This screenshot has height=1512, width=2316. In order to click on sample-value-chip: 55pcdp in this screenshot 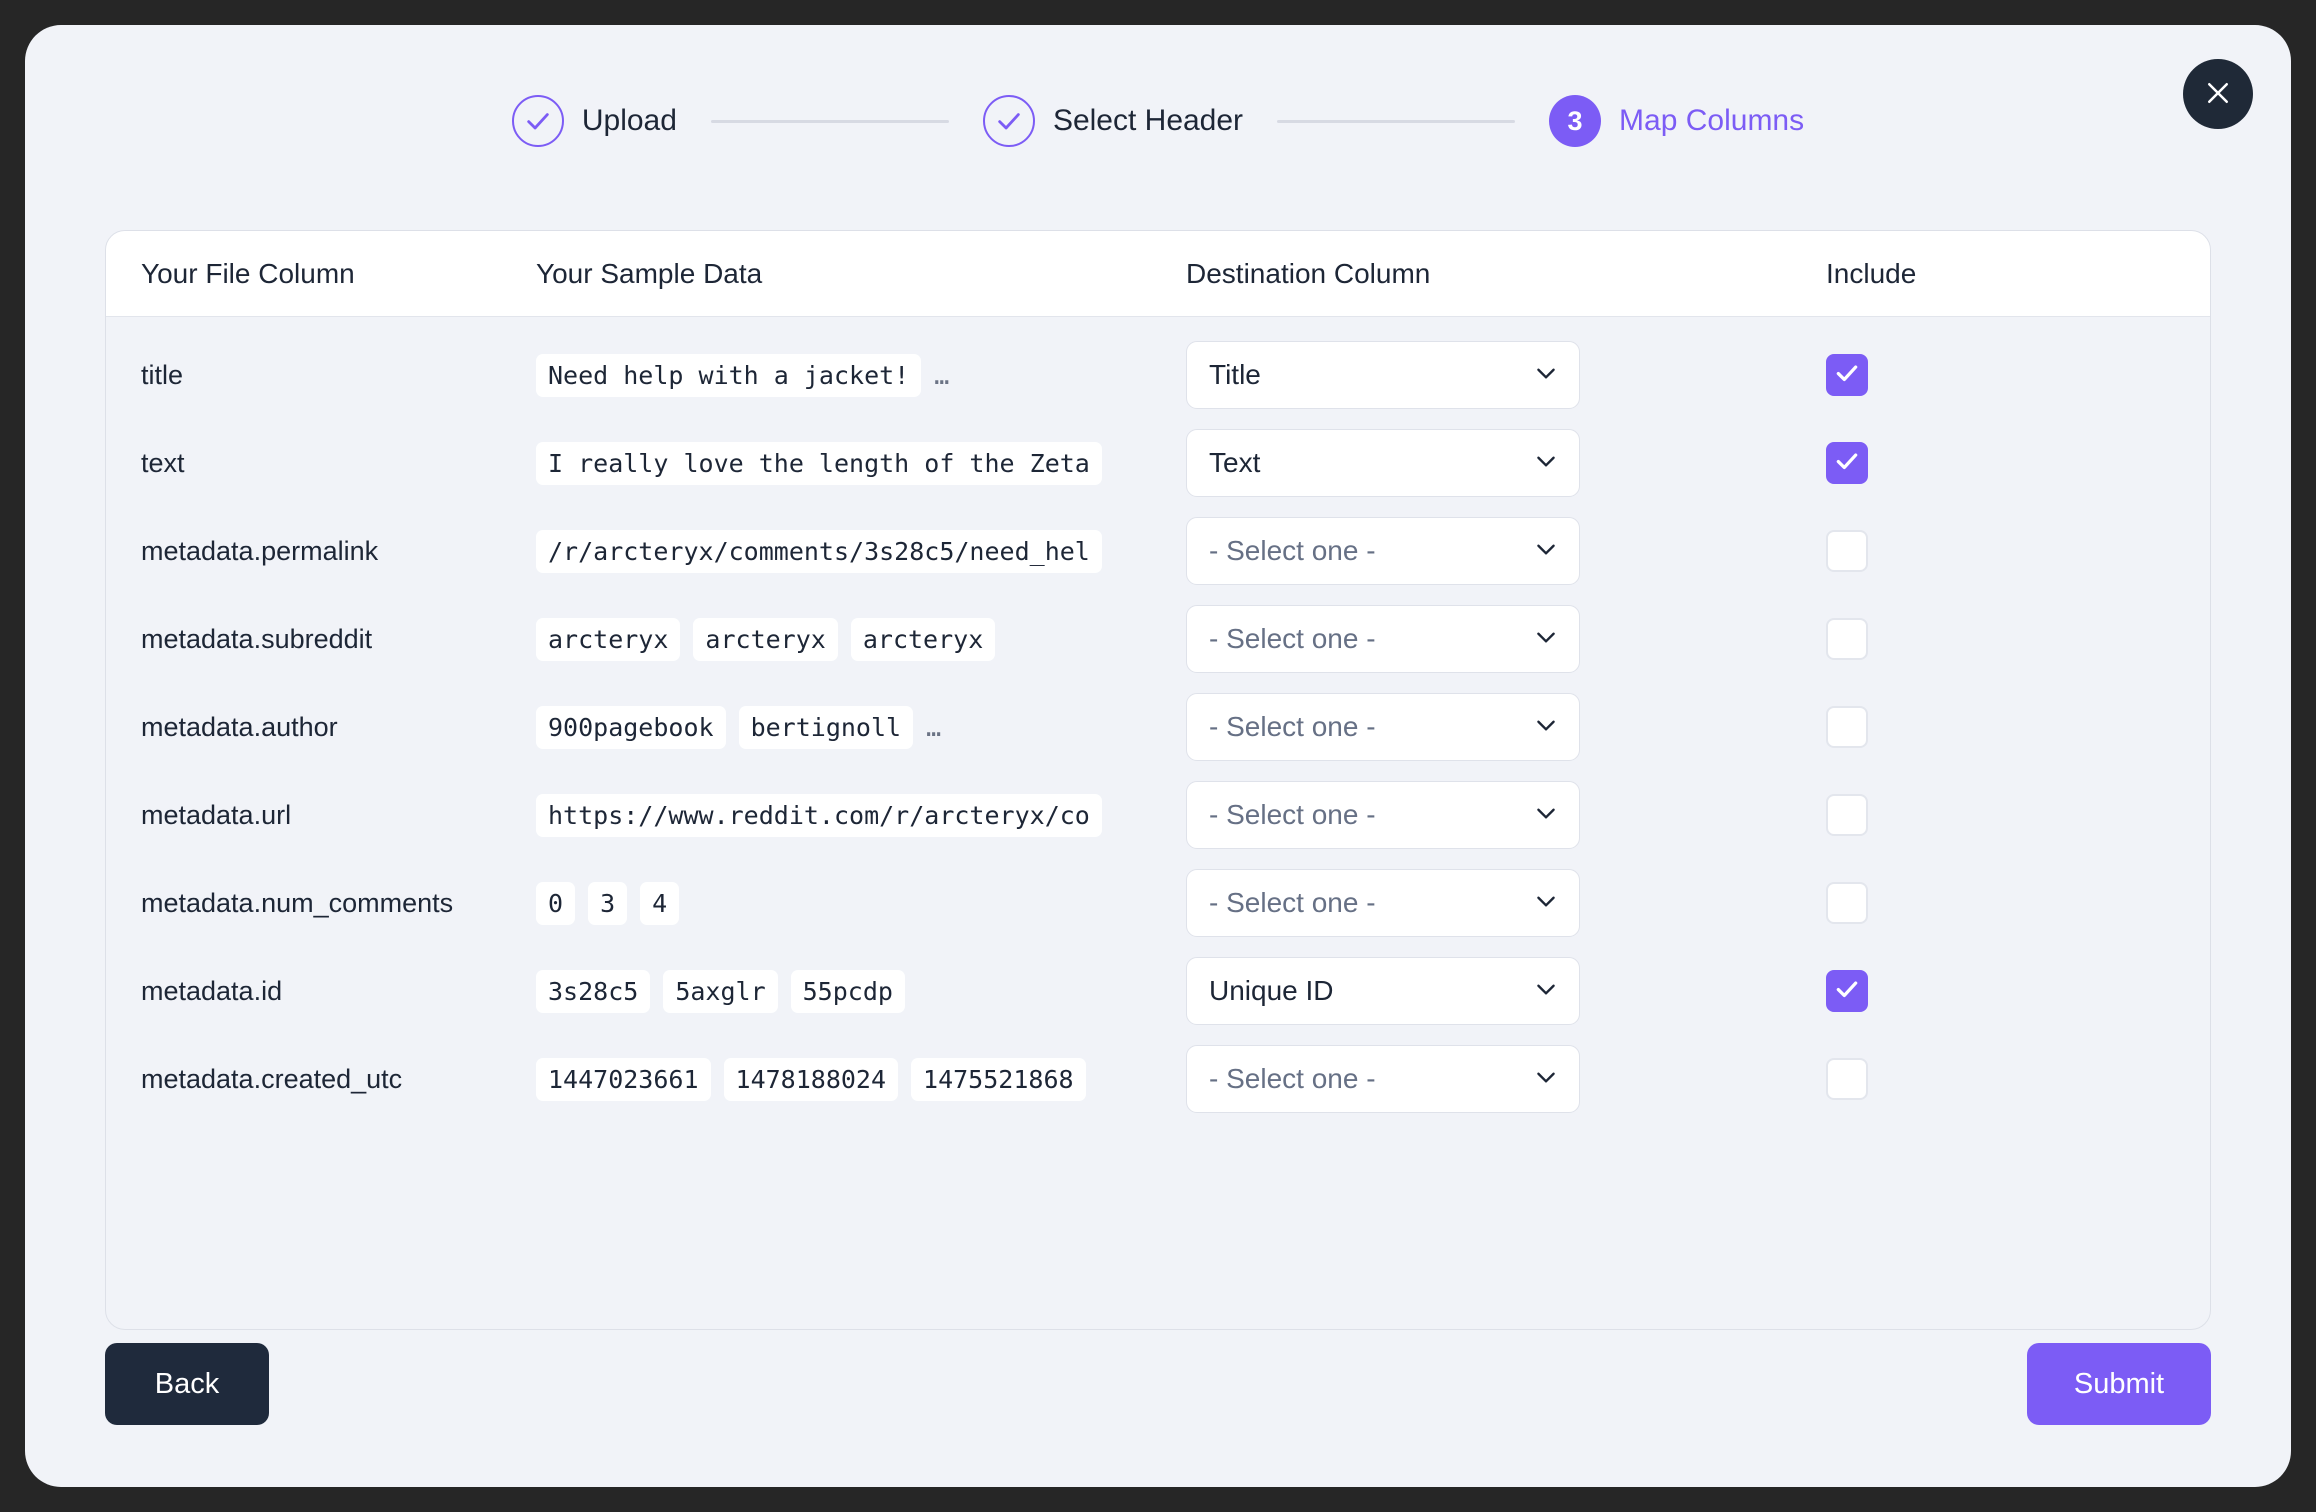, I will do `click(847, 991)`.